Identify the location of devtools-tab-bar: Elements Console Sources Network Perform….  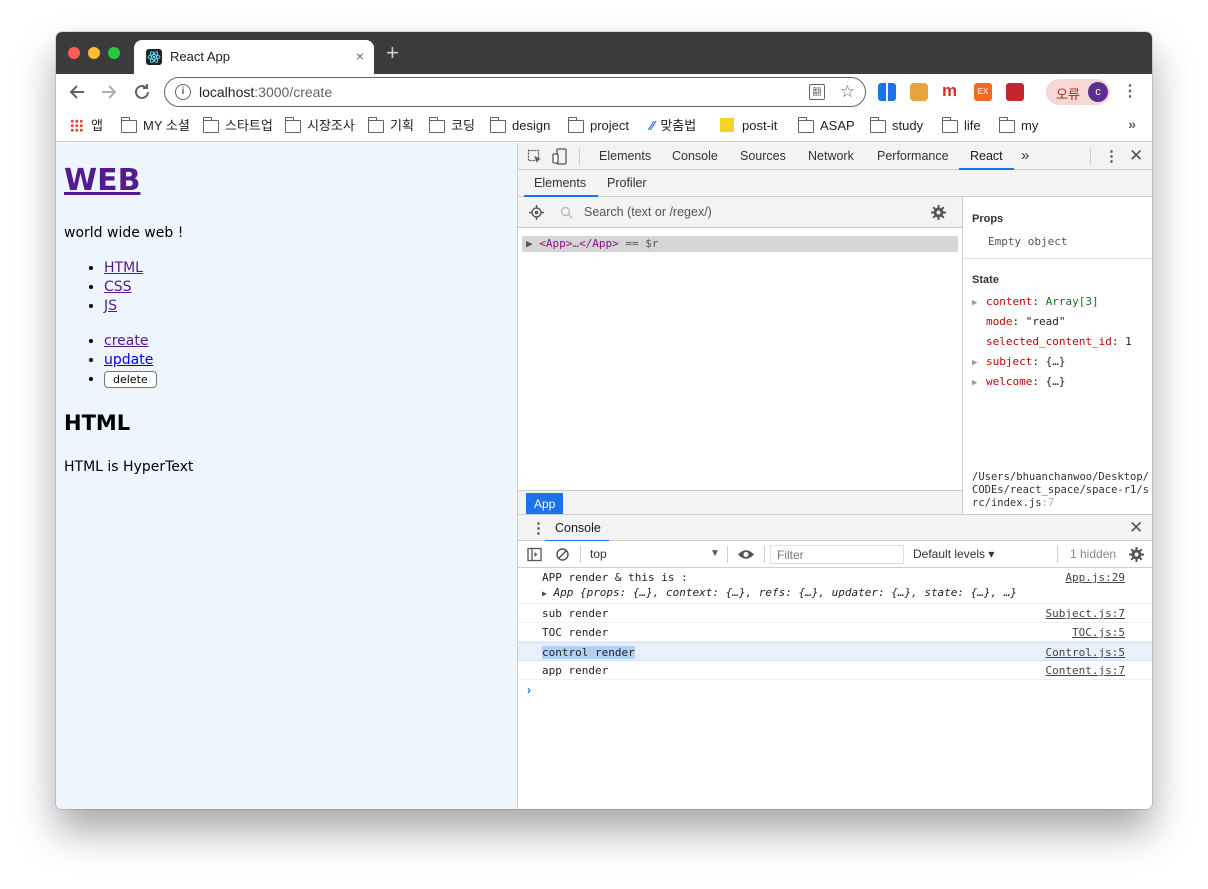
(835, 156).